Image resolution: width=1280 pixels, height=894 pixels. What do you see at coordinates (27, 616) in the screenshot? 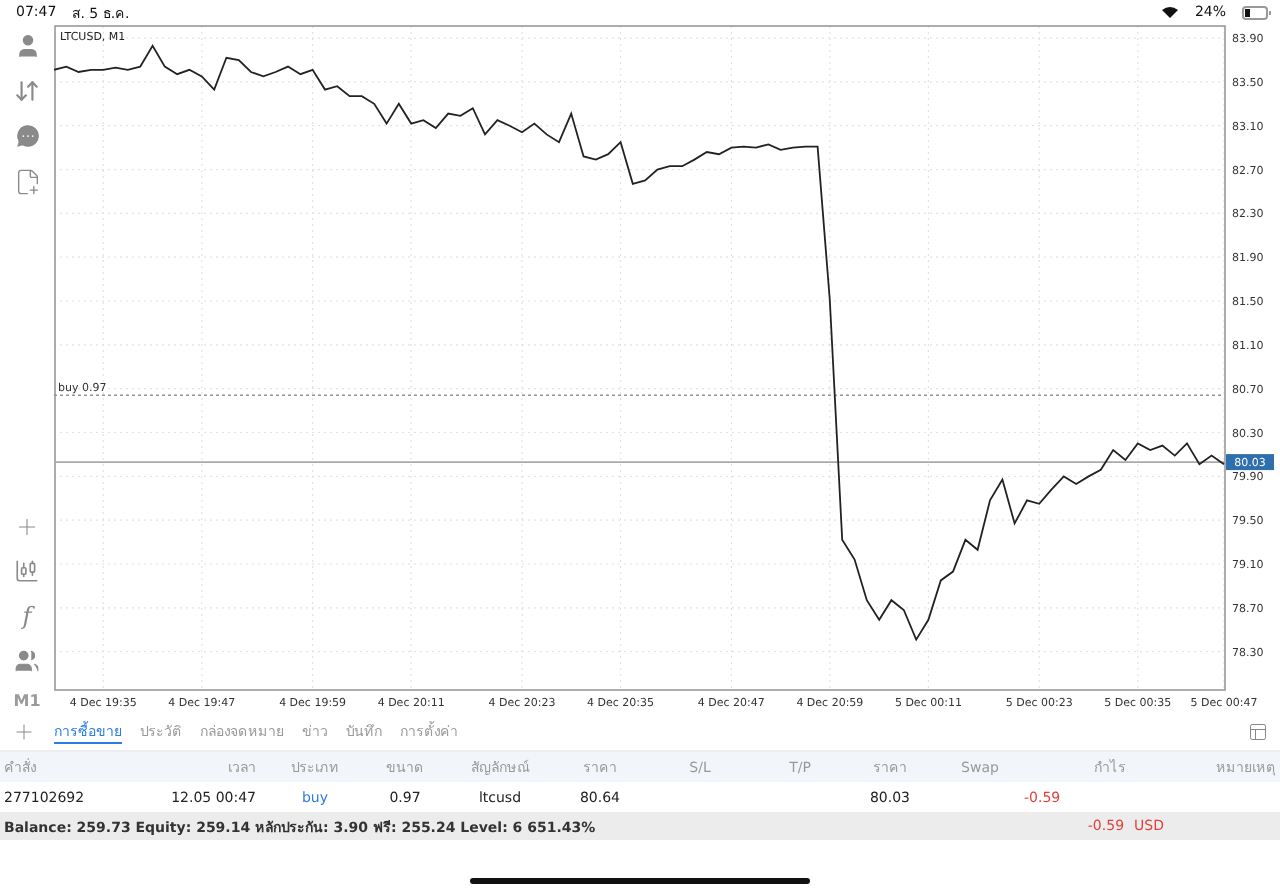
I see `indicator-button: f` at bounding box center [27, 616].